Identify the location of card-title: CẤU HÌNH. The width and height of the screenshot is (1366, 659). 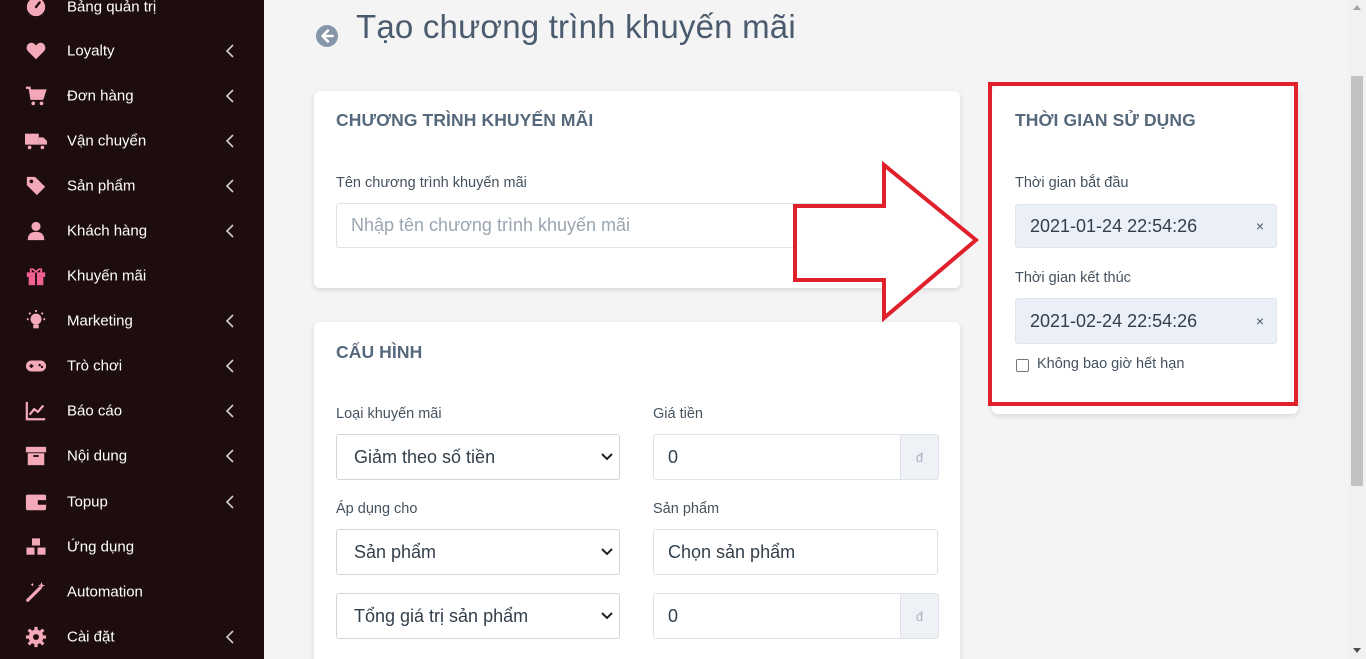
(379, 352).